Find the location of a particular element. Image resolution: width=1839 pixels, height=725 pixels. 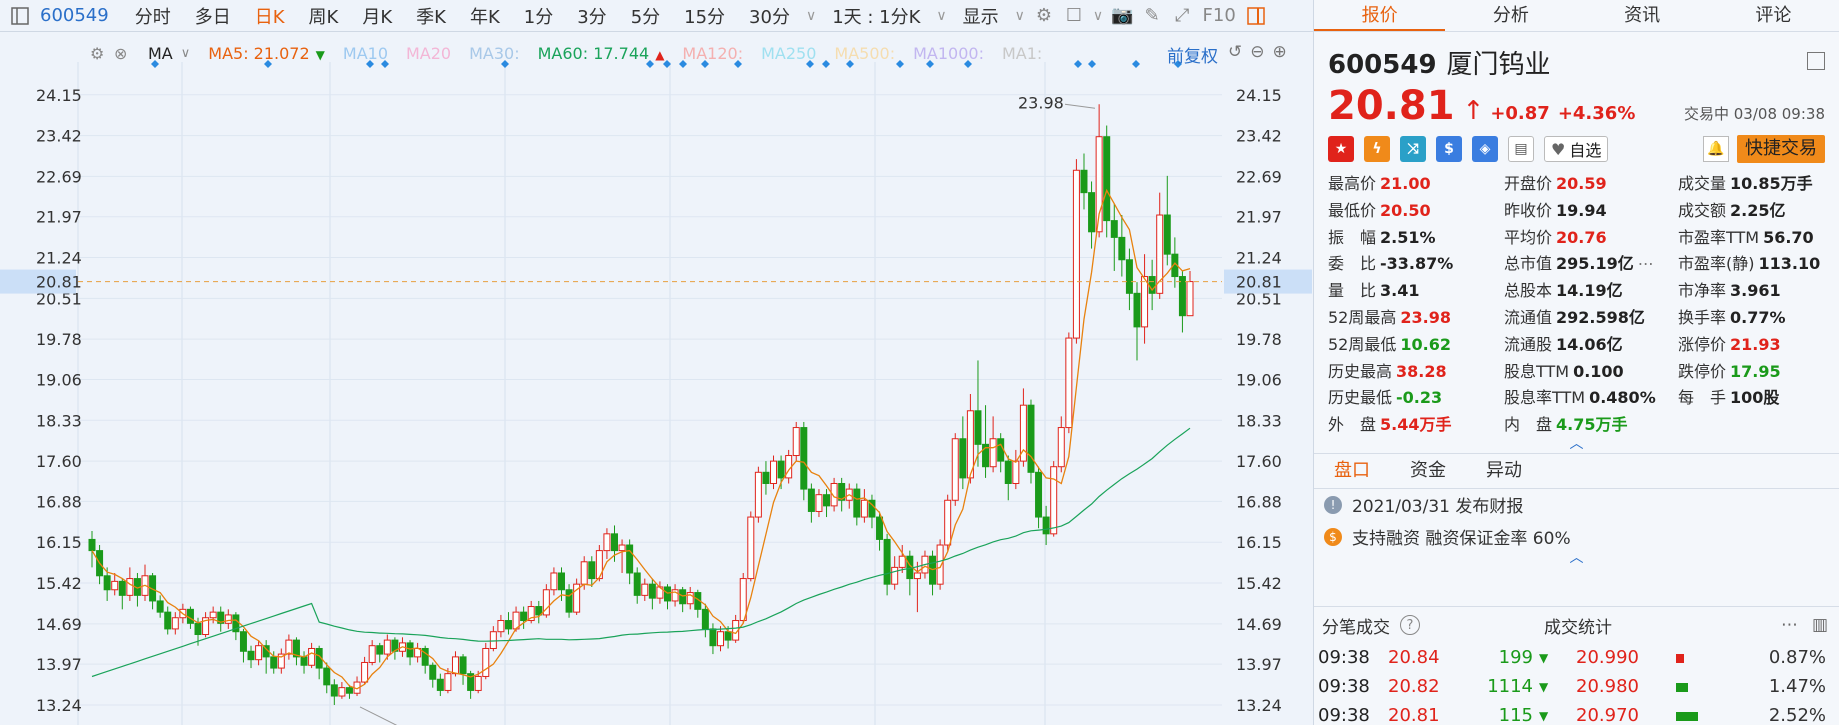

timeframe-tab: 周K is located at coordinates (324, 16).